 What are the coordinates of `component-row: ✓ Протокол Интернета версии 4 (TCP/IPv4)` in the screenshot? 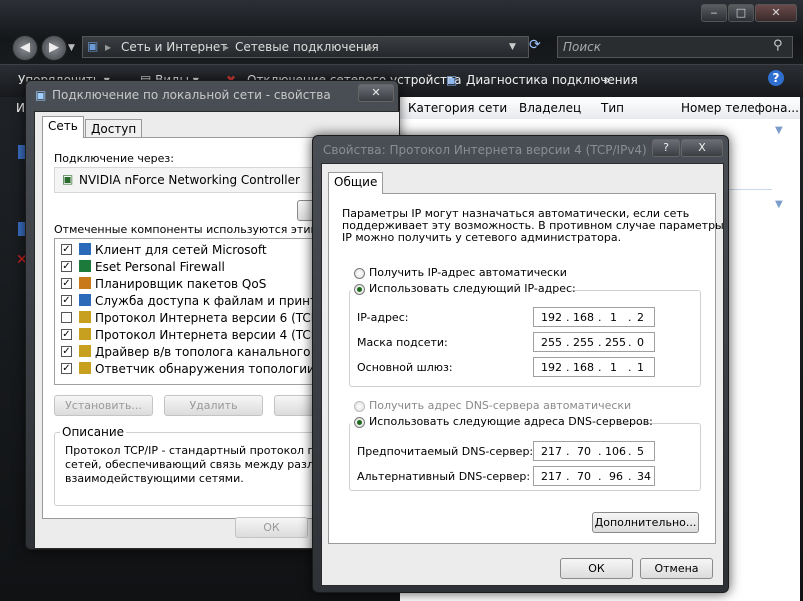 It's located at (203, 334).